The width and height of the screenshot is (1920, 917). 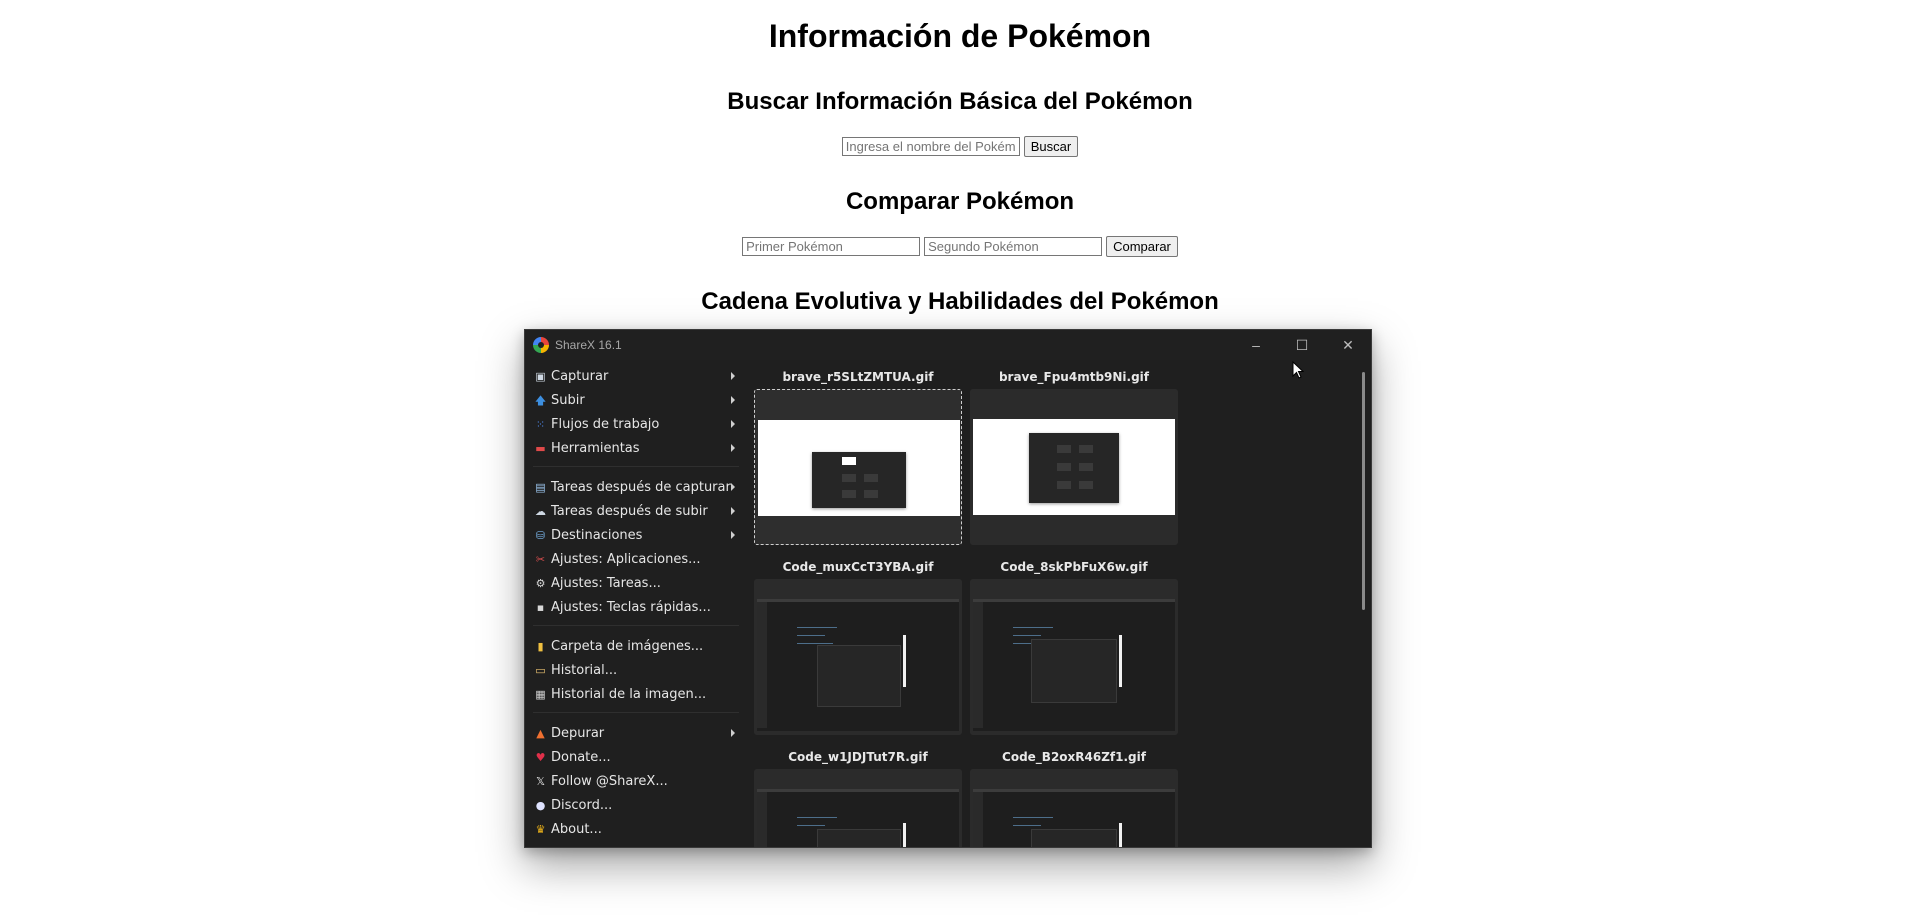 I want to click on search-button: Buscar, so click(x=1051, y=146).